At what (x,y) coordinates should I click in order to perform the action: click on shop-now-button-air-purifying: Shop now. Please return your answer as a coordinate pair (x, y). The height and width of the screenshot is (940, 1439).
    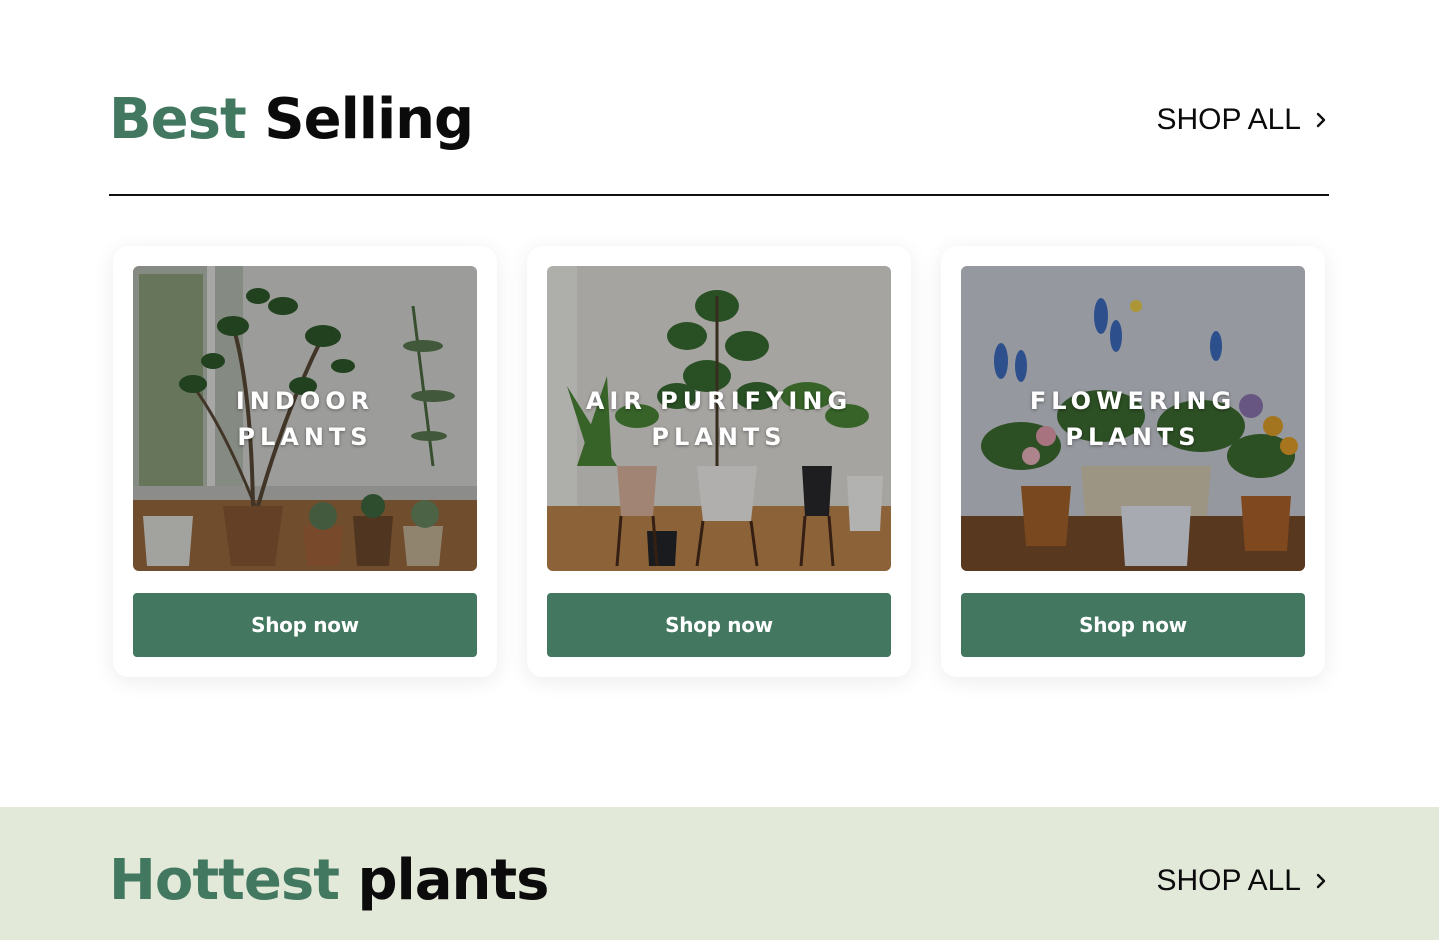
    Looking at the image, I should click on (719, 625).